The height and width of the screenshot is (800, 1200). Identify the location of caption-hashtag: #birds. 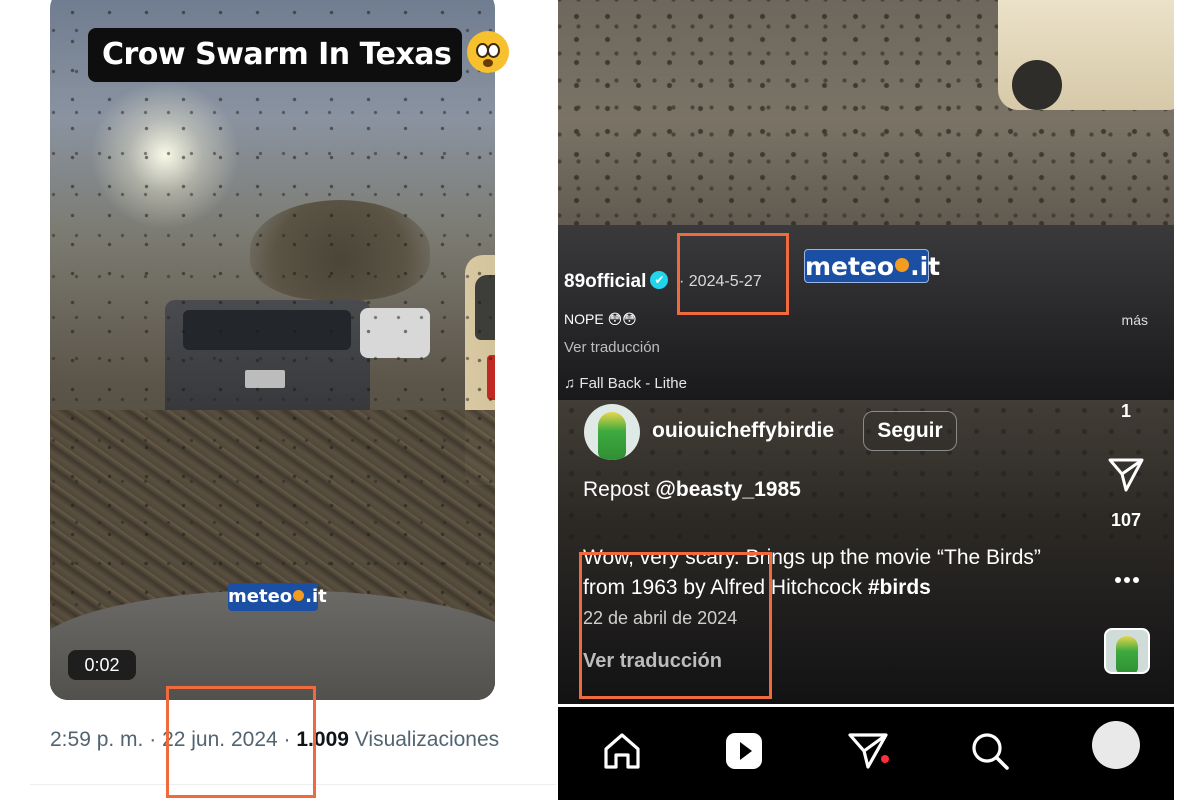
(899, 587).